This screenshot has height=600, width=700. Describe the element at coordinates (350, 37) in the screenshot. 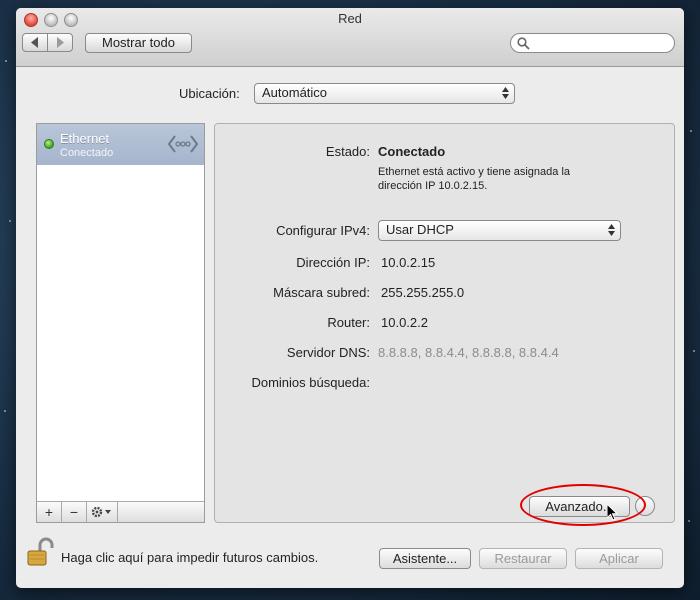

I see `title-bar: Red Mostrar todo` at that location.